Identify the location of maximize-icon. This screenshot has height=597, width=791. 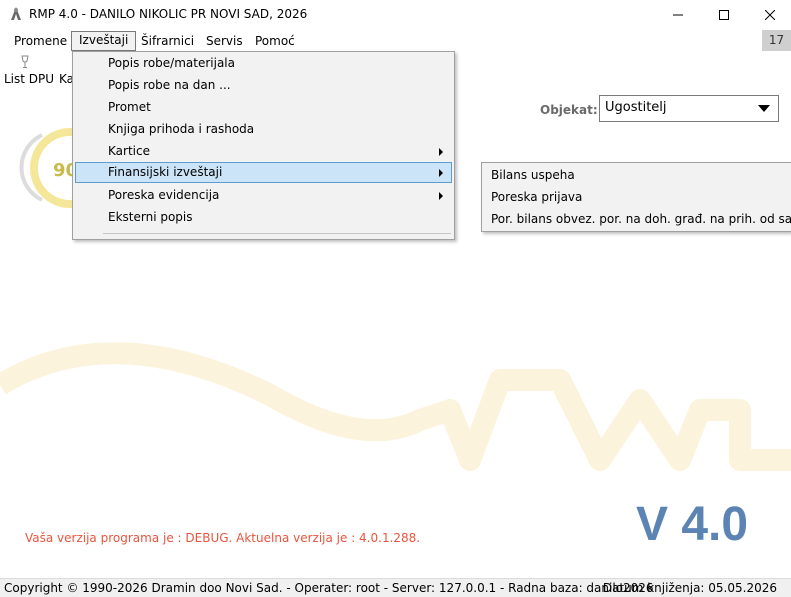
(724, 15).